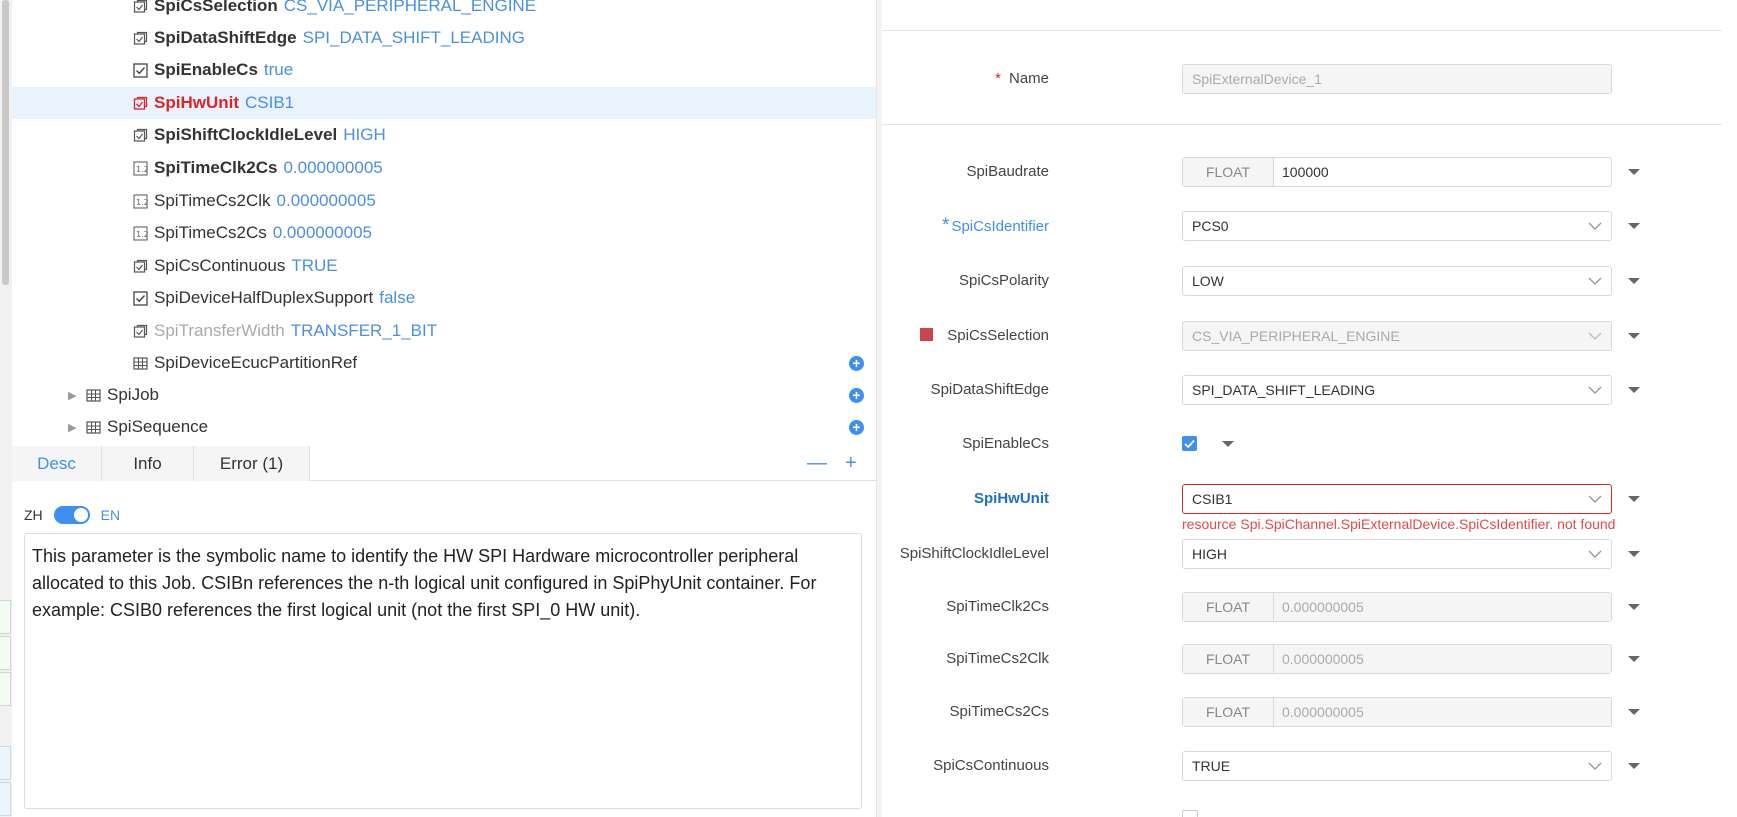  I want to click on enable-cs-row: SpiEnableCs, so click(1302, 444).